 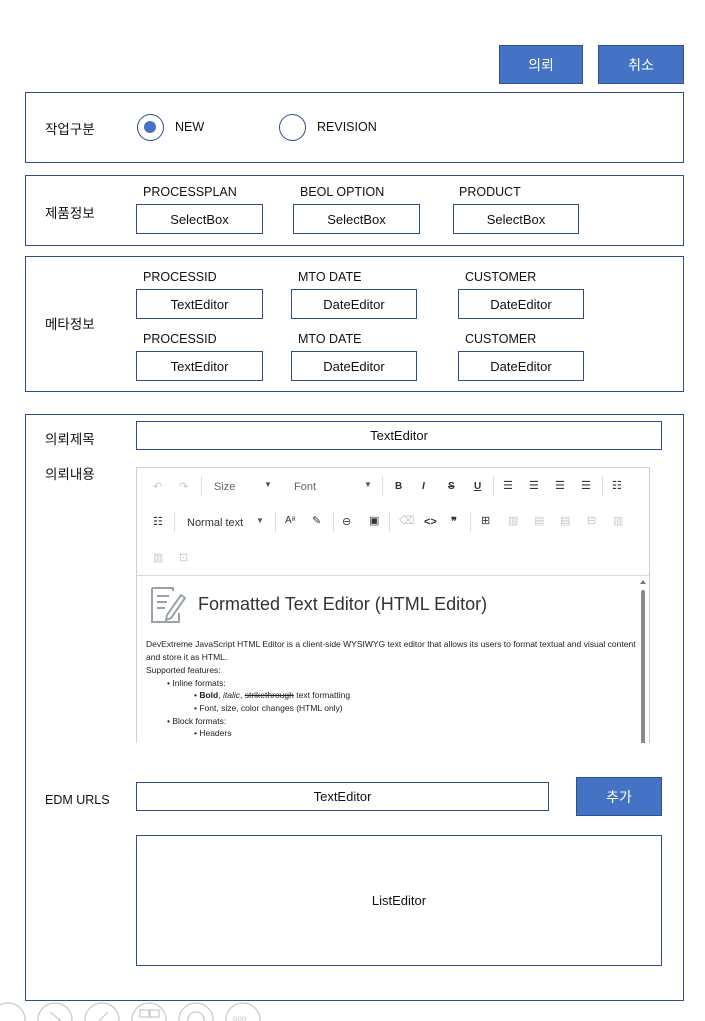 I want to click on align-left-icon: ☰, so click(x=508, y=485).